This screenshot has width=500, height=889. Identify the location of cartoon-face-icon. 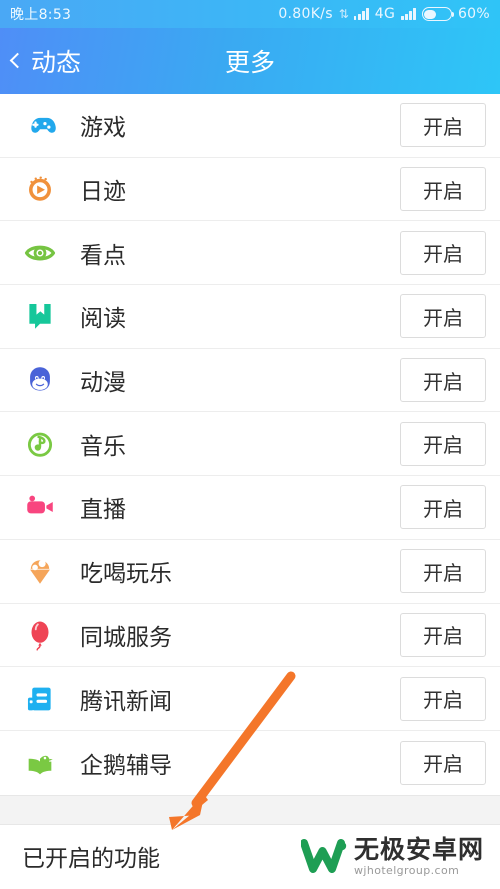
(40, 380).